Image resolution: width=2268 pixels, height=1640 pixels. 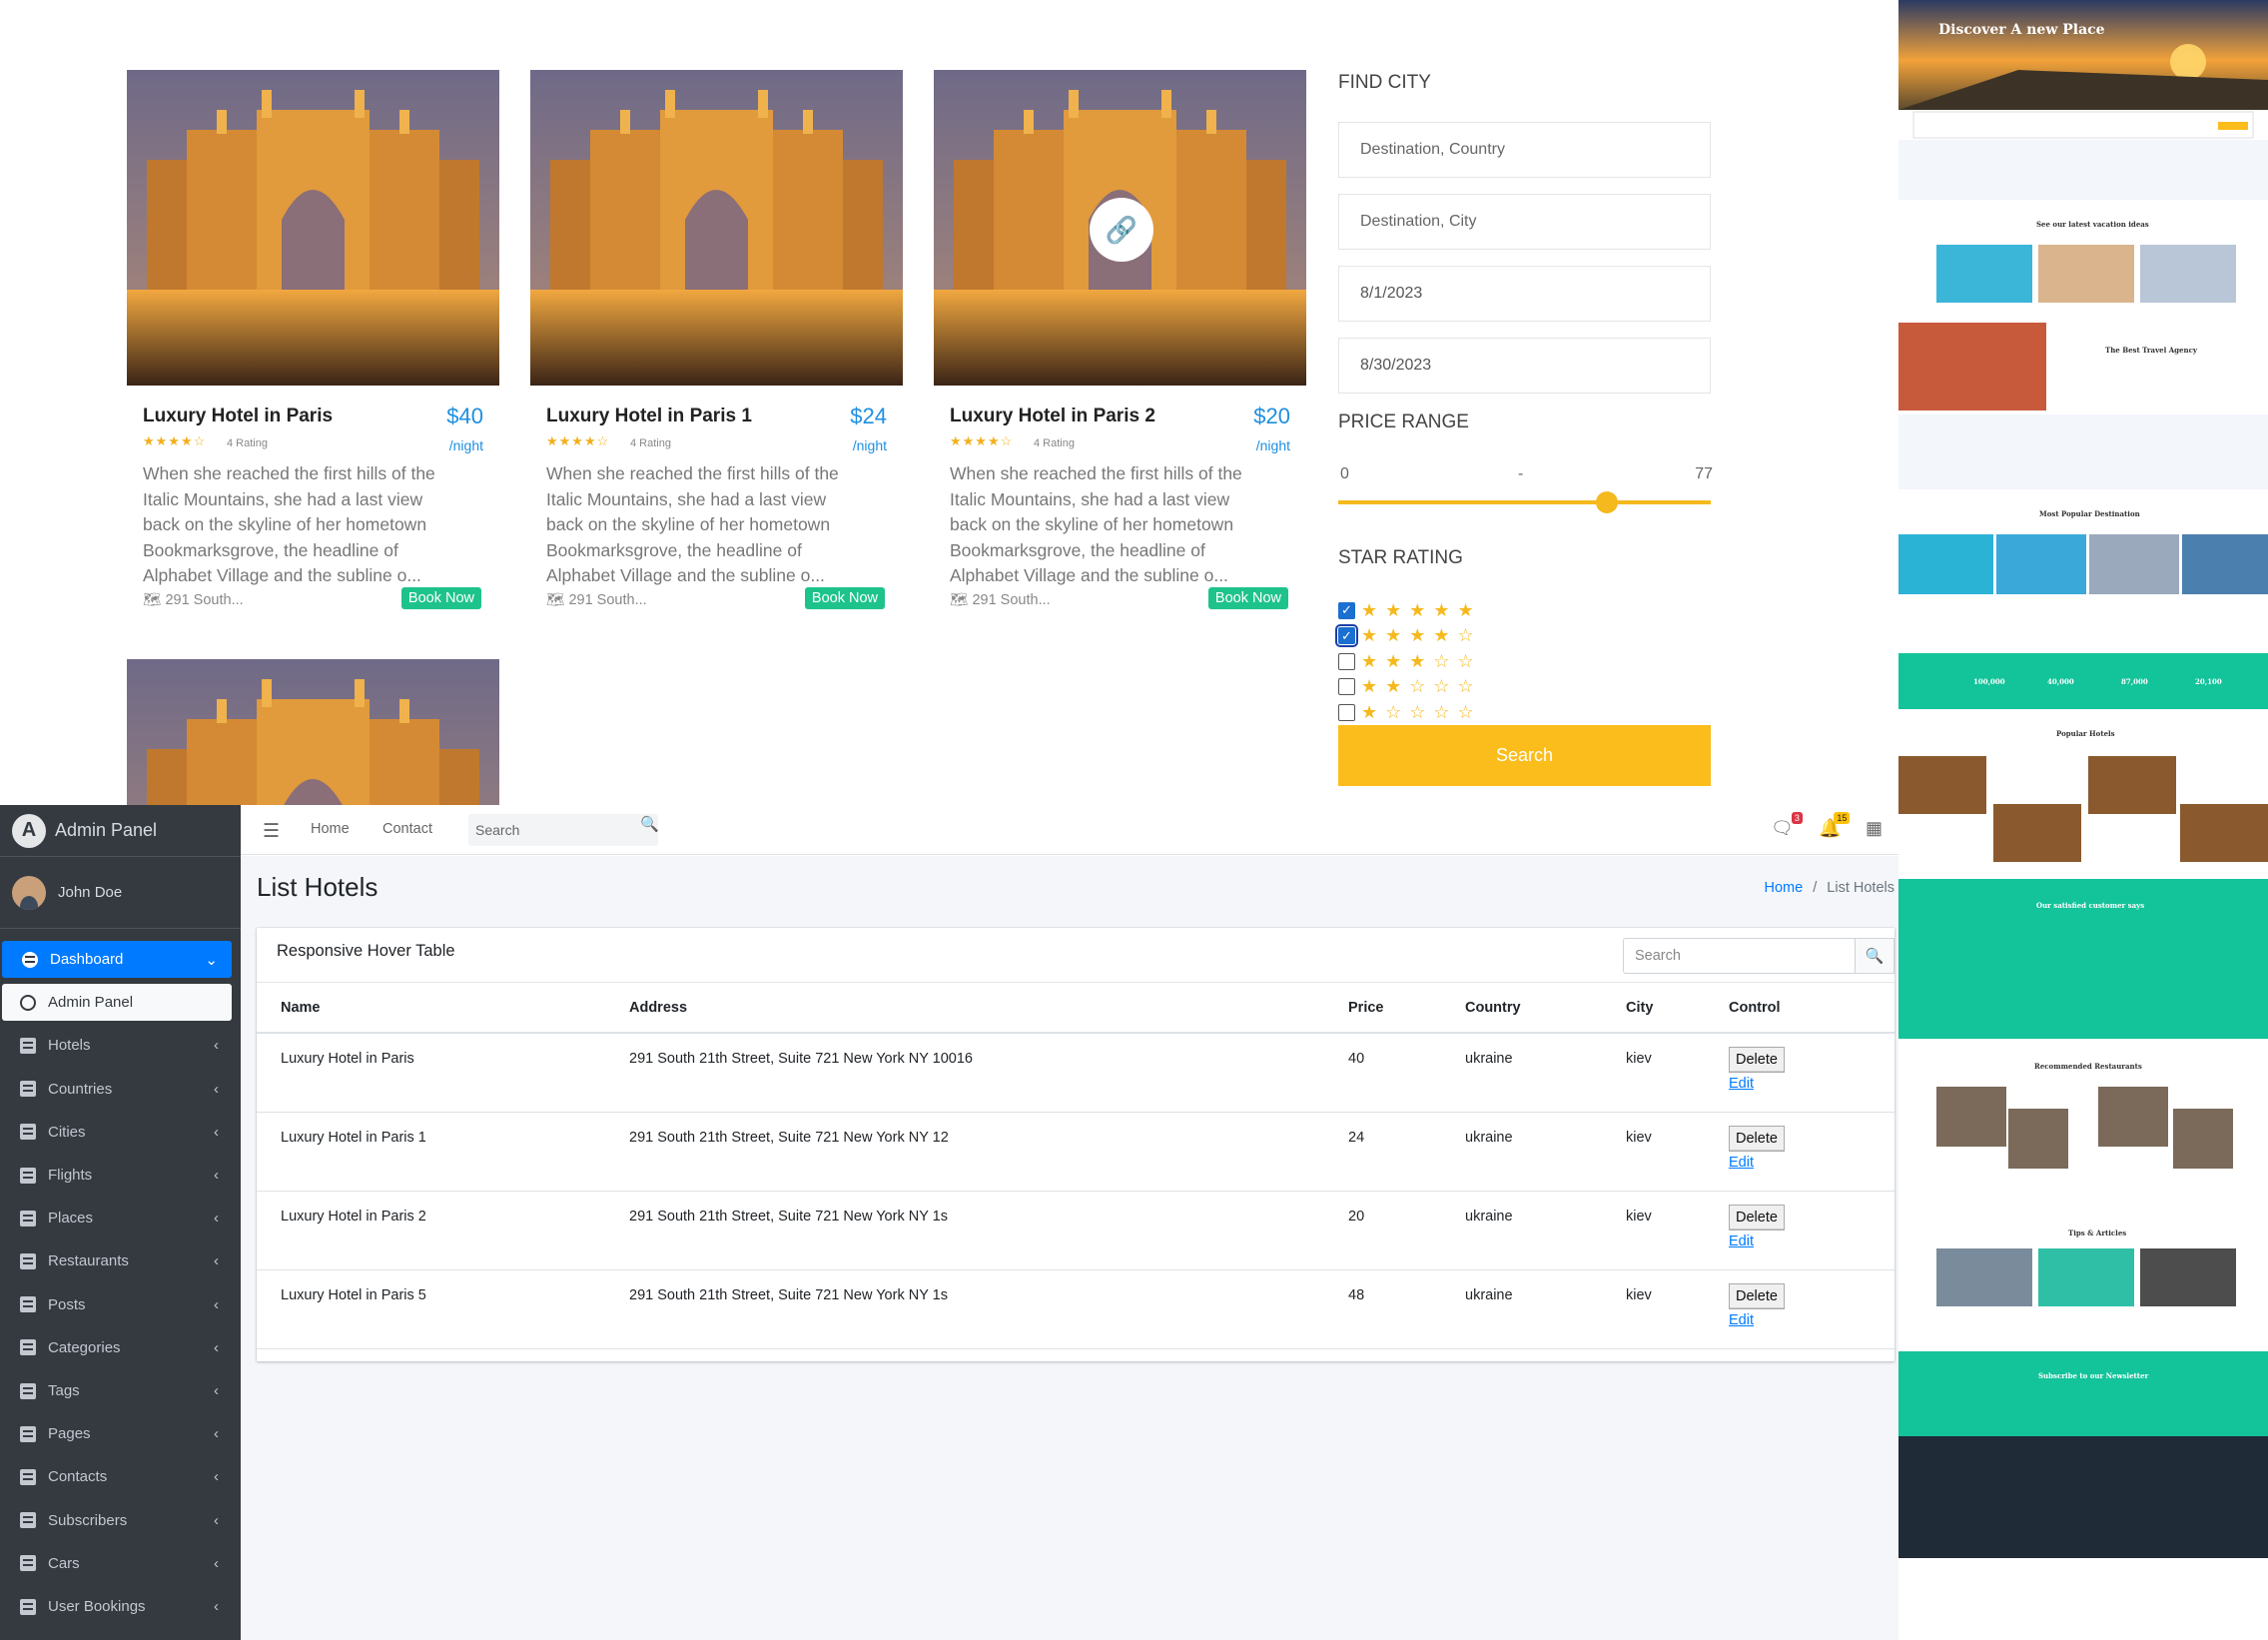 I want to click on search-icon: 🔍, so click(x=649, y=824).